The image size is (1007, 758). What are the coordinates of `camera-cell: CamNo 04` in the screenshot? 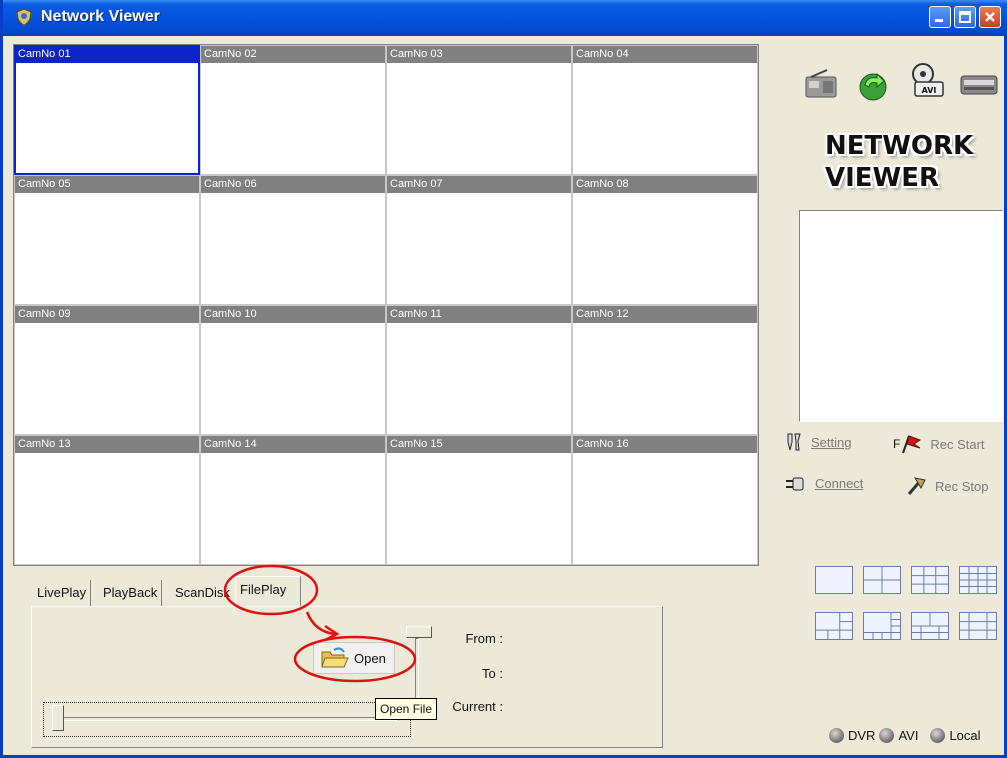 It's located at (665, 110).